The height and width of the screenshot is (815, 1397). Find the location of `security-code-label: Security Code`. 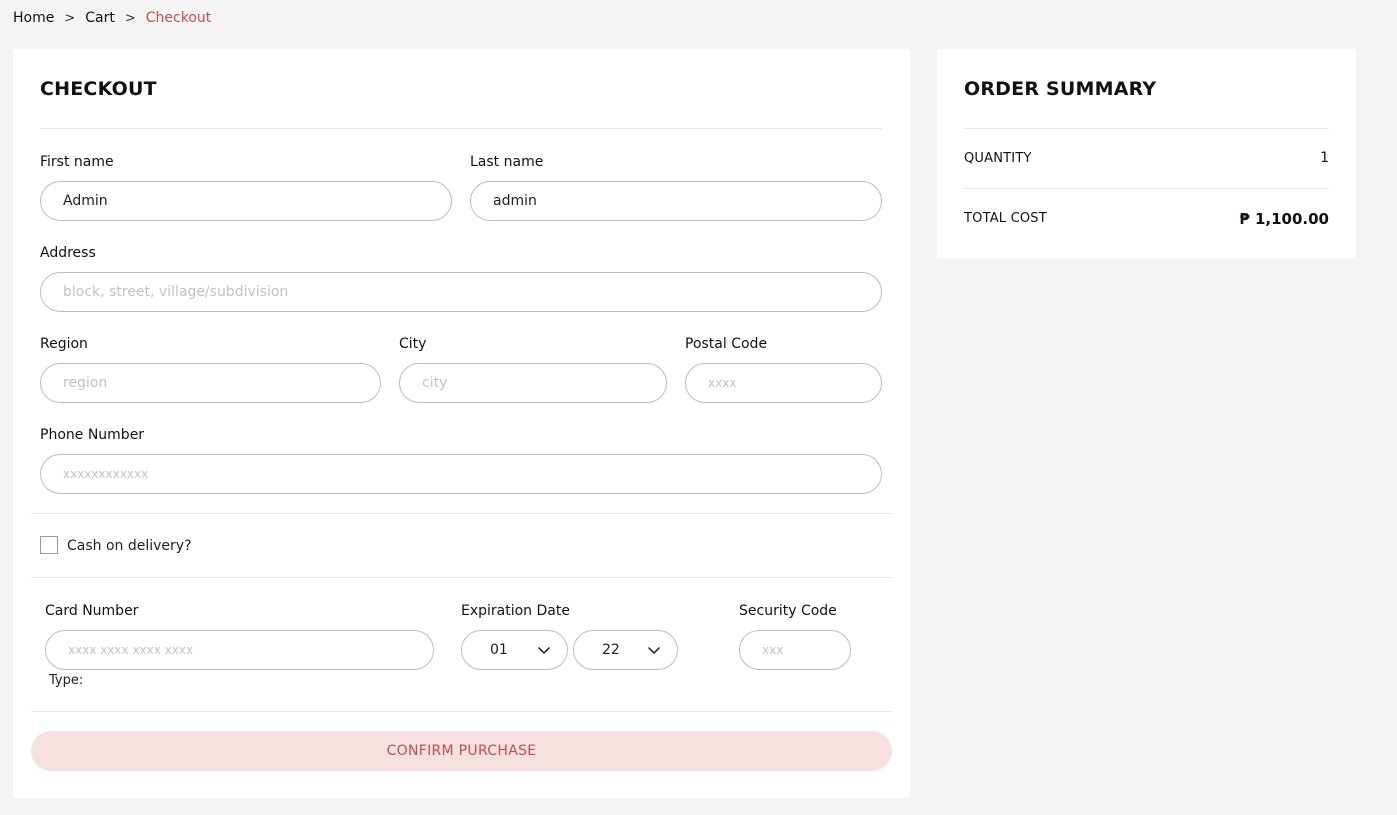

security-code-label: Security Code is located at coordinates (788, 611).